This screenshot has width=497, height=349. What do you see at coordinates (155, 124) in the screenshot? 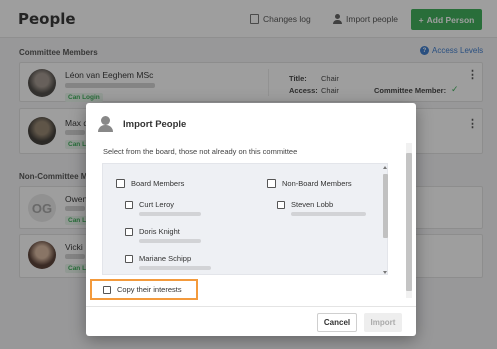
I see `dialog-title: Import People` at bounding box center [155, 124].